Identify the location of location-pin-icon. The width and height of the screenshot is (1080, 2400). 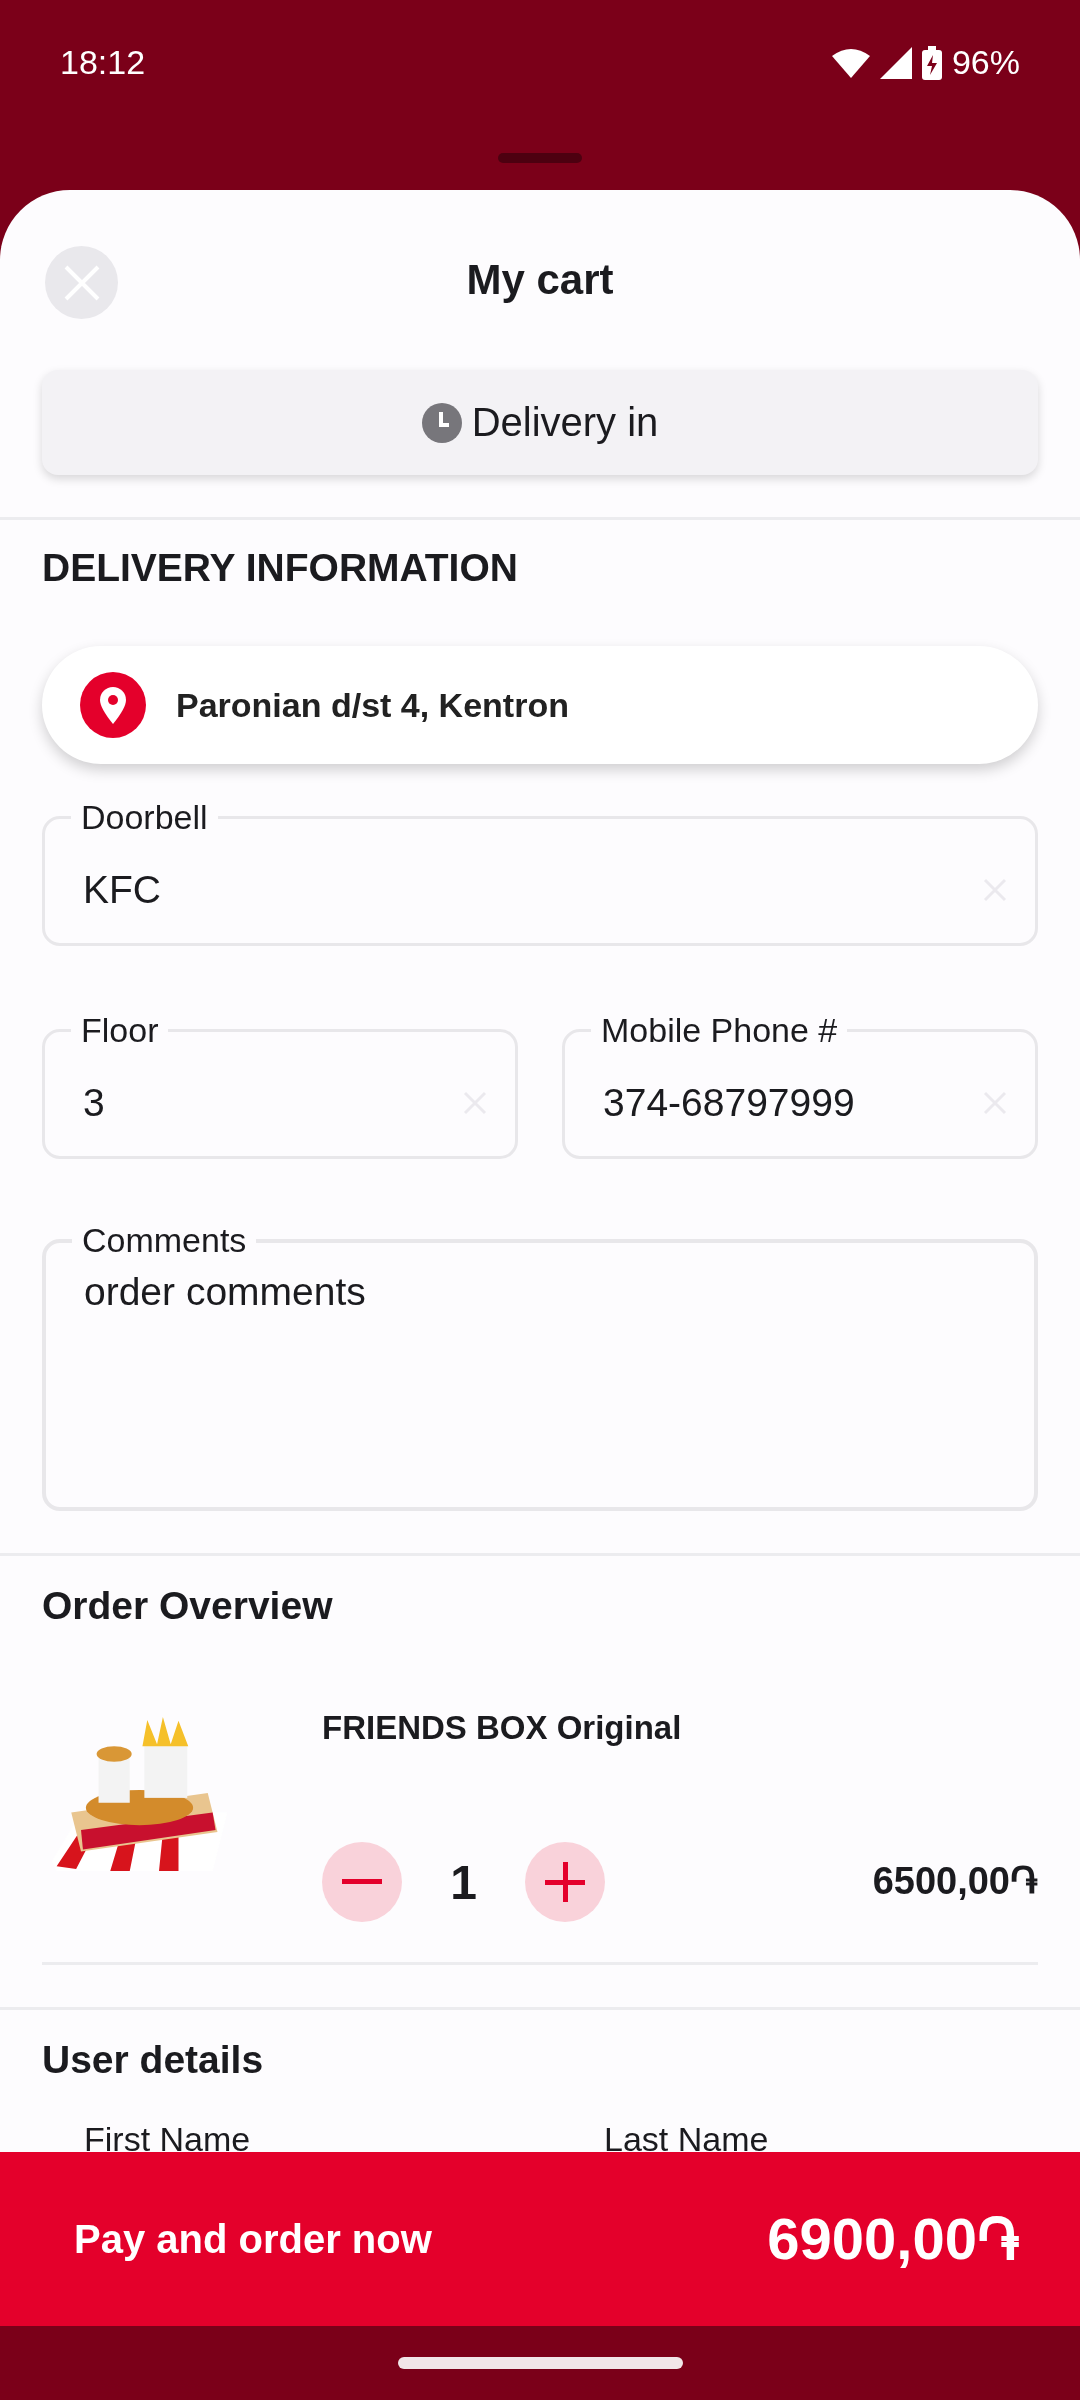
(113, 705).